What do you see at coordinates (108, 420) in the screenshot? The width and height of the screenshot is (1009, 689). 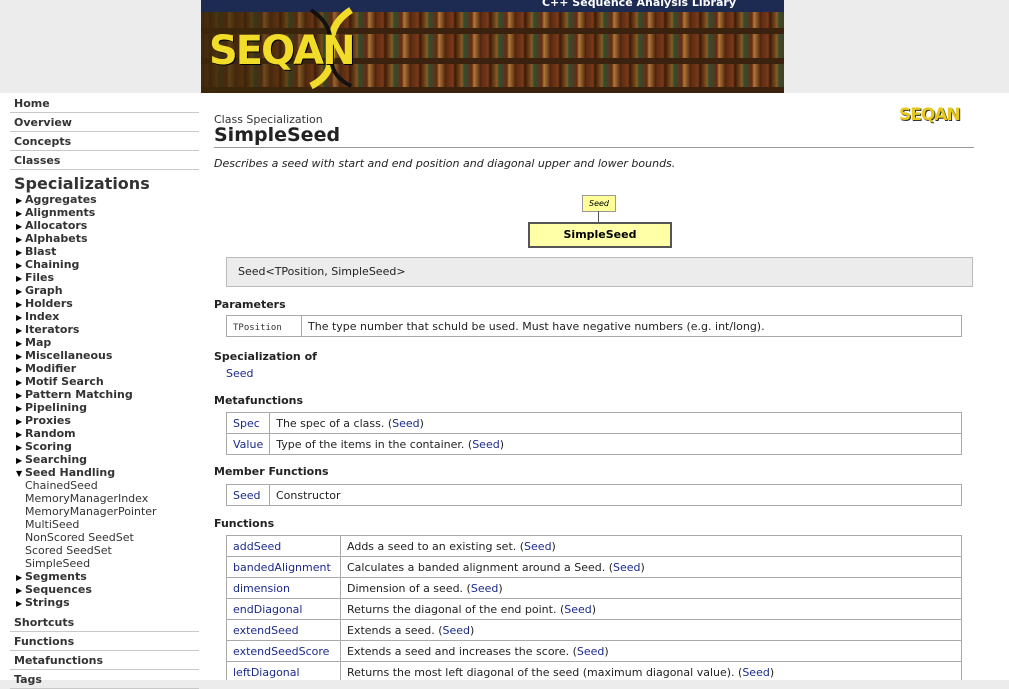 I see `category-proxies: ▶ Proxies` at bounding box center [108, 420].